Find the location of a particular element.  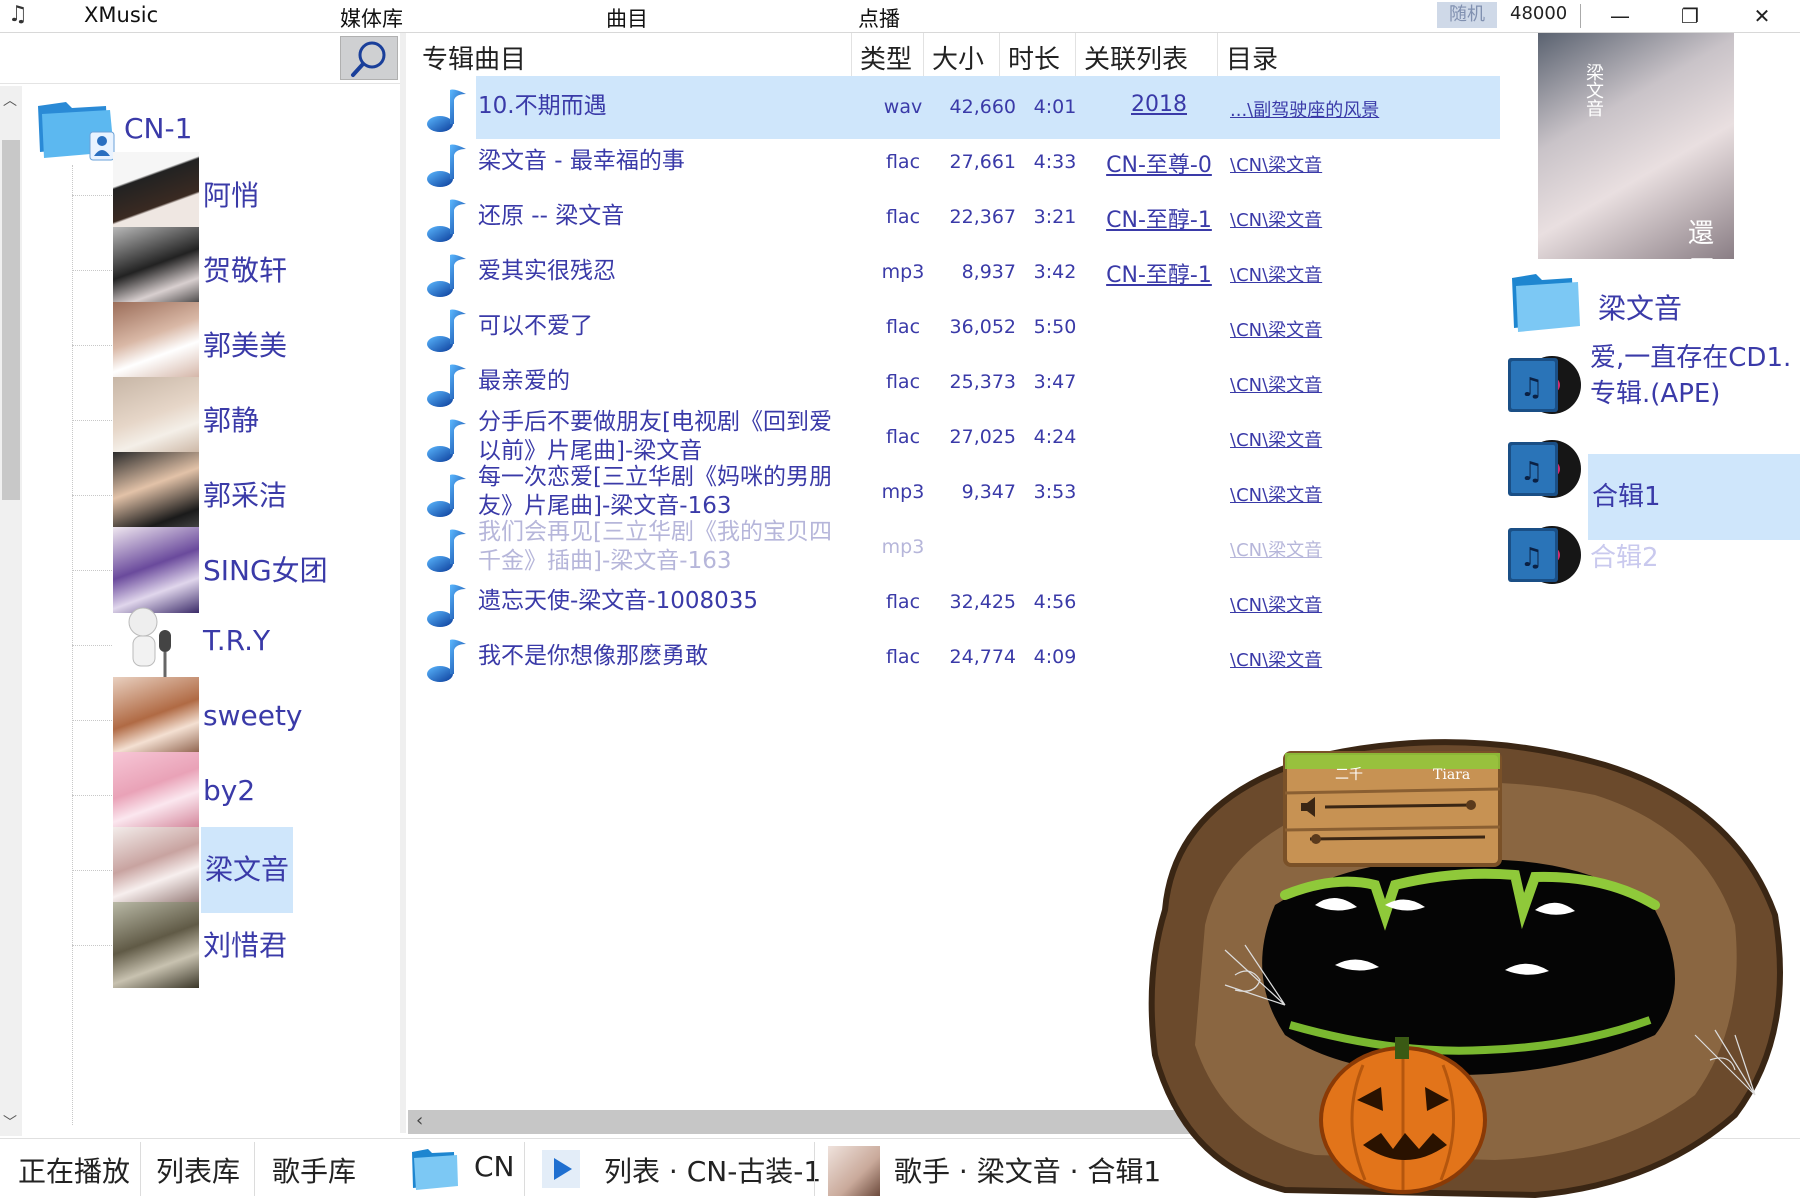

crumb-library: CN is located at coordinates (494, 1166).